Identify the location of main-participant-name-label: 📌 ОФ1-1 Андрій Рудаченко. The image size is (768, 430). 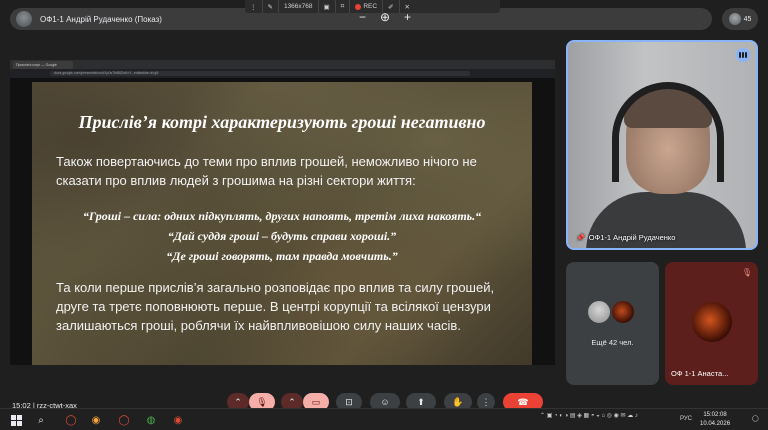
(625, 237).